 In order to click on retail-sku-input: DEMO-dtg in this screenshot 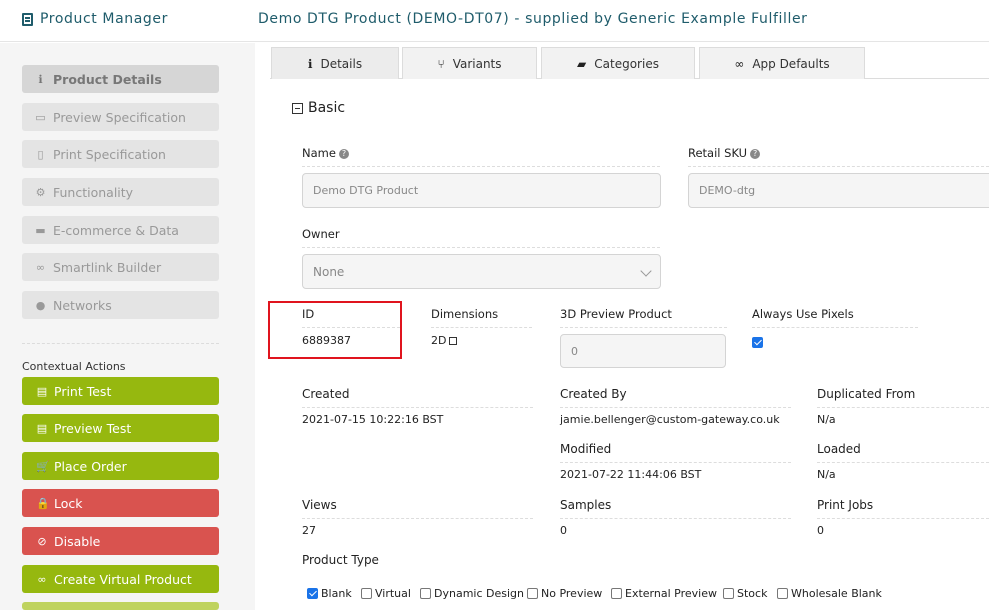, I will do `click(838, 190)`.